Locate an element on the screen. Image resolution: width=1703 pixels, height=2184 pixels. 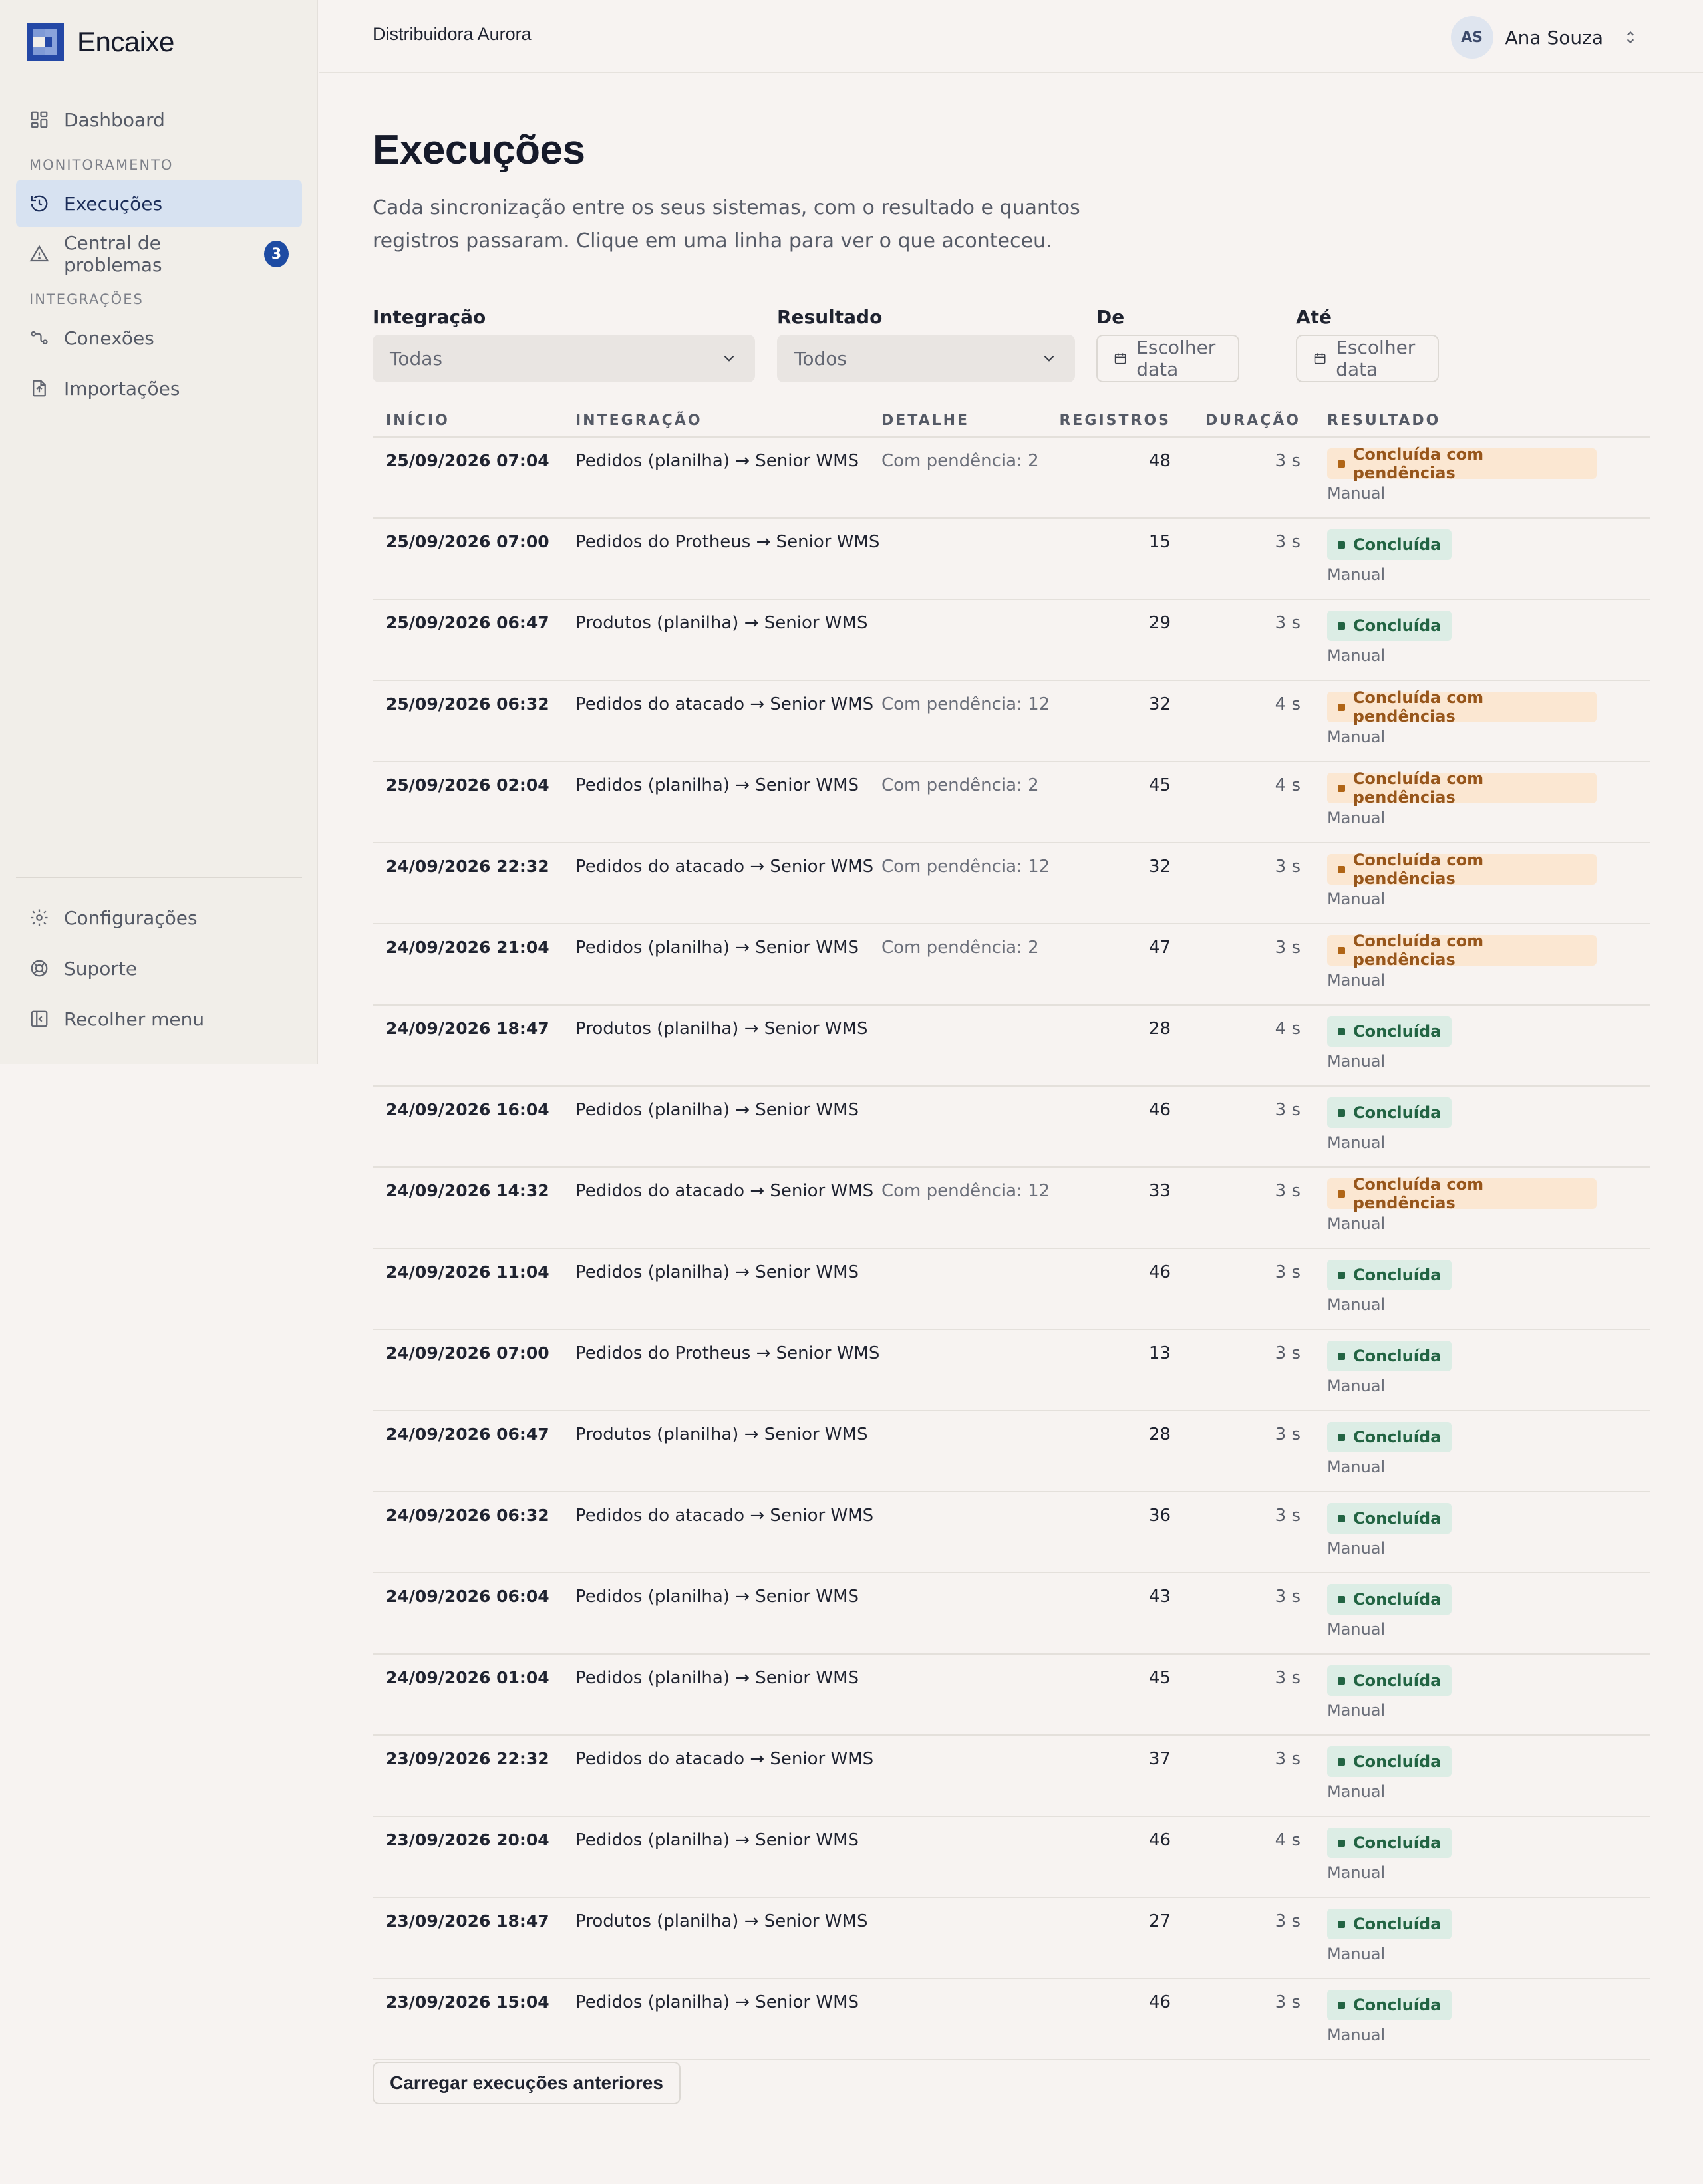
cell-start: 24/09/2026 14:32 is located at coordinates (467, 1190).